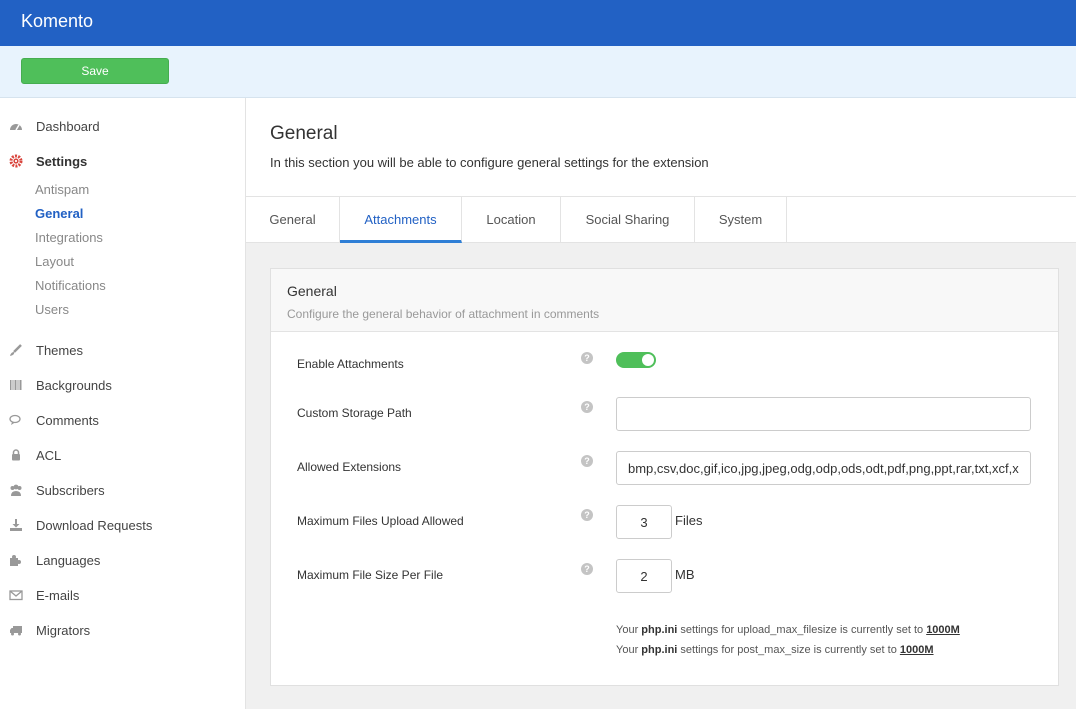 The width and height of the screenshot is (1076, 709). What do you see at coordinates (636, 360) in the screenshot?
I see `enable-attachments-toggle` at bounding box center [636, 360].